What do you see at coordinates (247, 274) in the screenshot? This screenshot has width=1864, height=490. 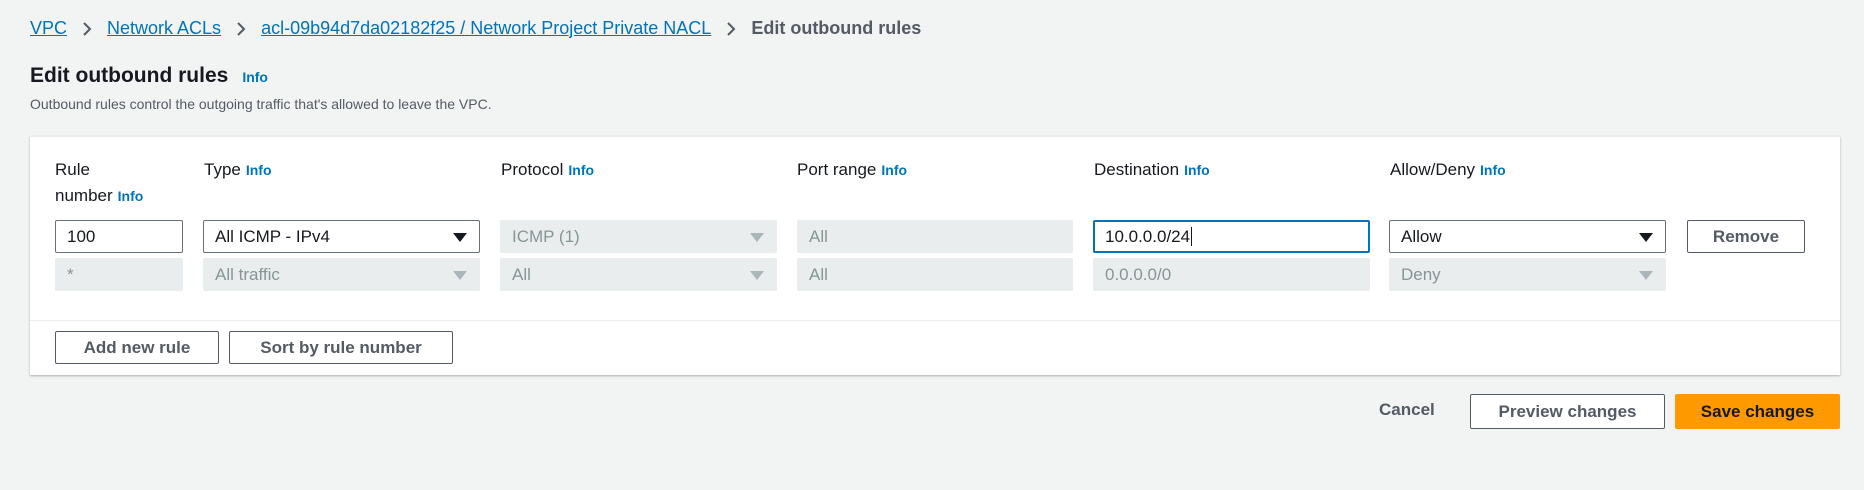 I see `type-value: All traffic` at bounding box center [247, 274].